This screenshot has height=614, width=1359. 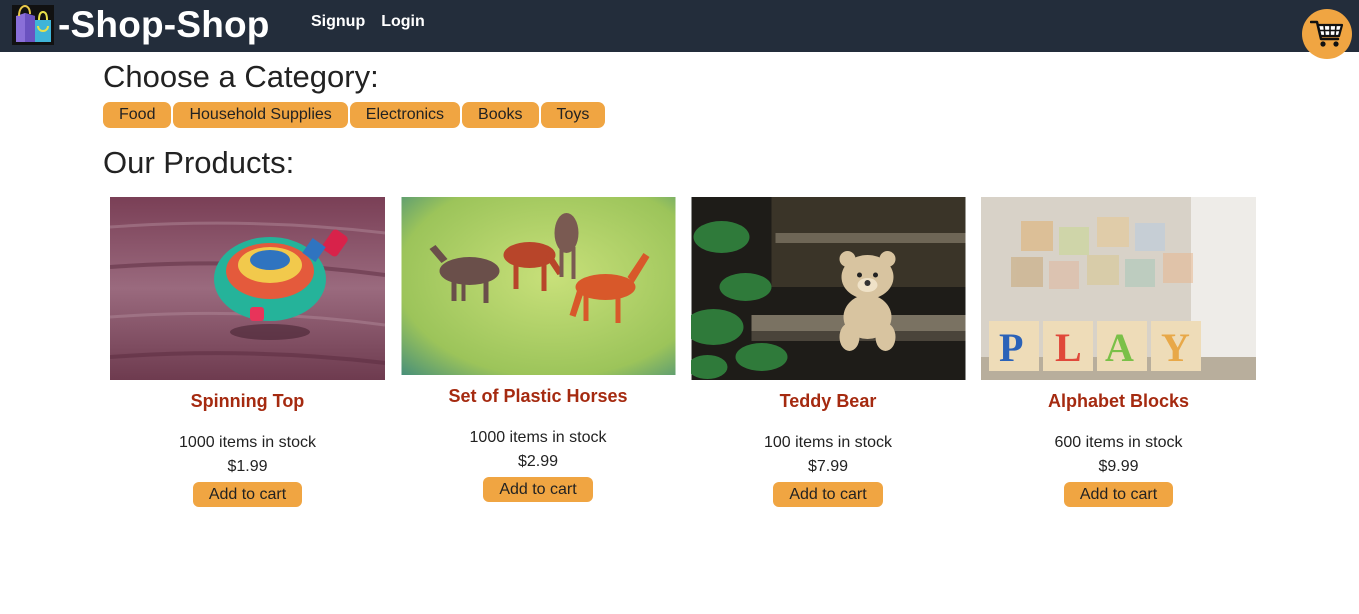 I want to click on product-name: Teddy Bear, so click(x=828, y=401).